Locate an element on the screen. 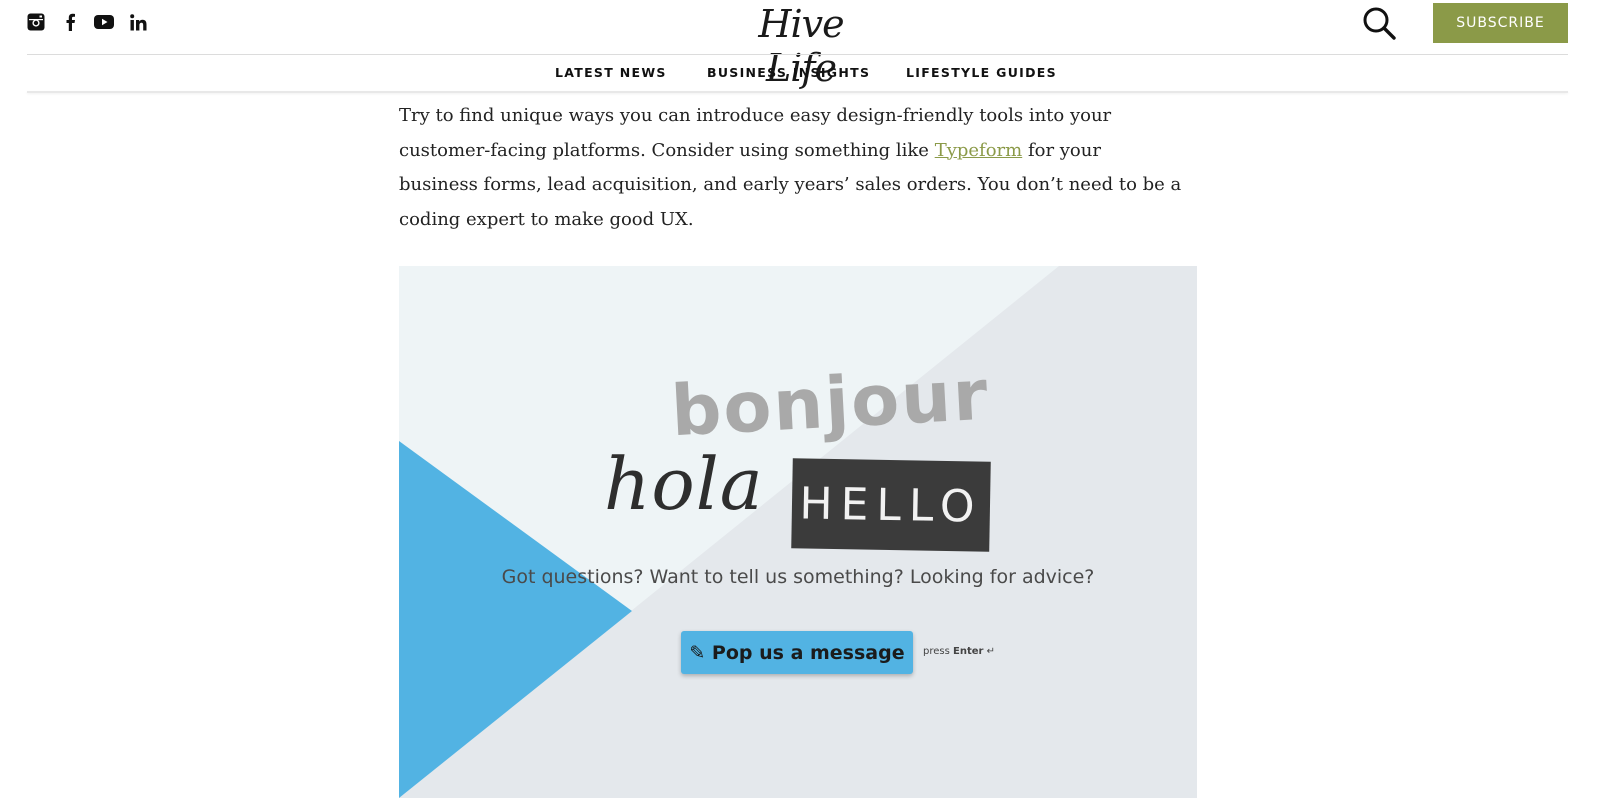 Image resolution: width=1600 pixels, height=801 pixels. pop-message-button: ✎ Pop us a message is located at coordinates (797, 652).